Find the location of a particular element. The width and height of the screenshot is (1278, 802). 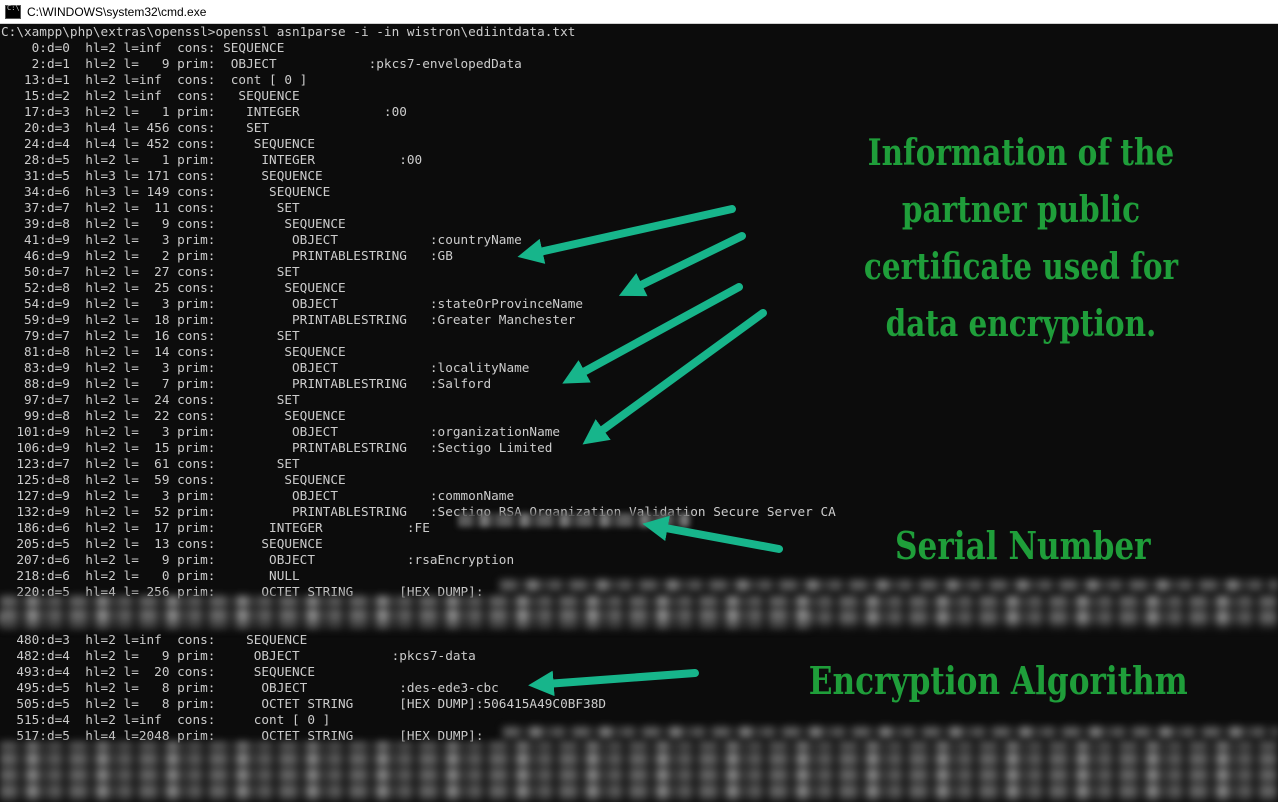

arrow-to-country is located at coordinates (626, 234).